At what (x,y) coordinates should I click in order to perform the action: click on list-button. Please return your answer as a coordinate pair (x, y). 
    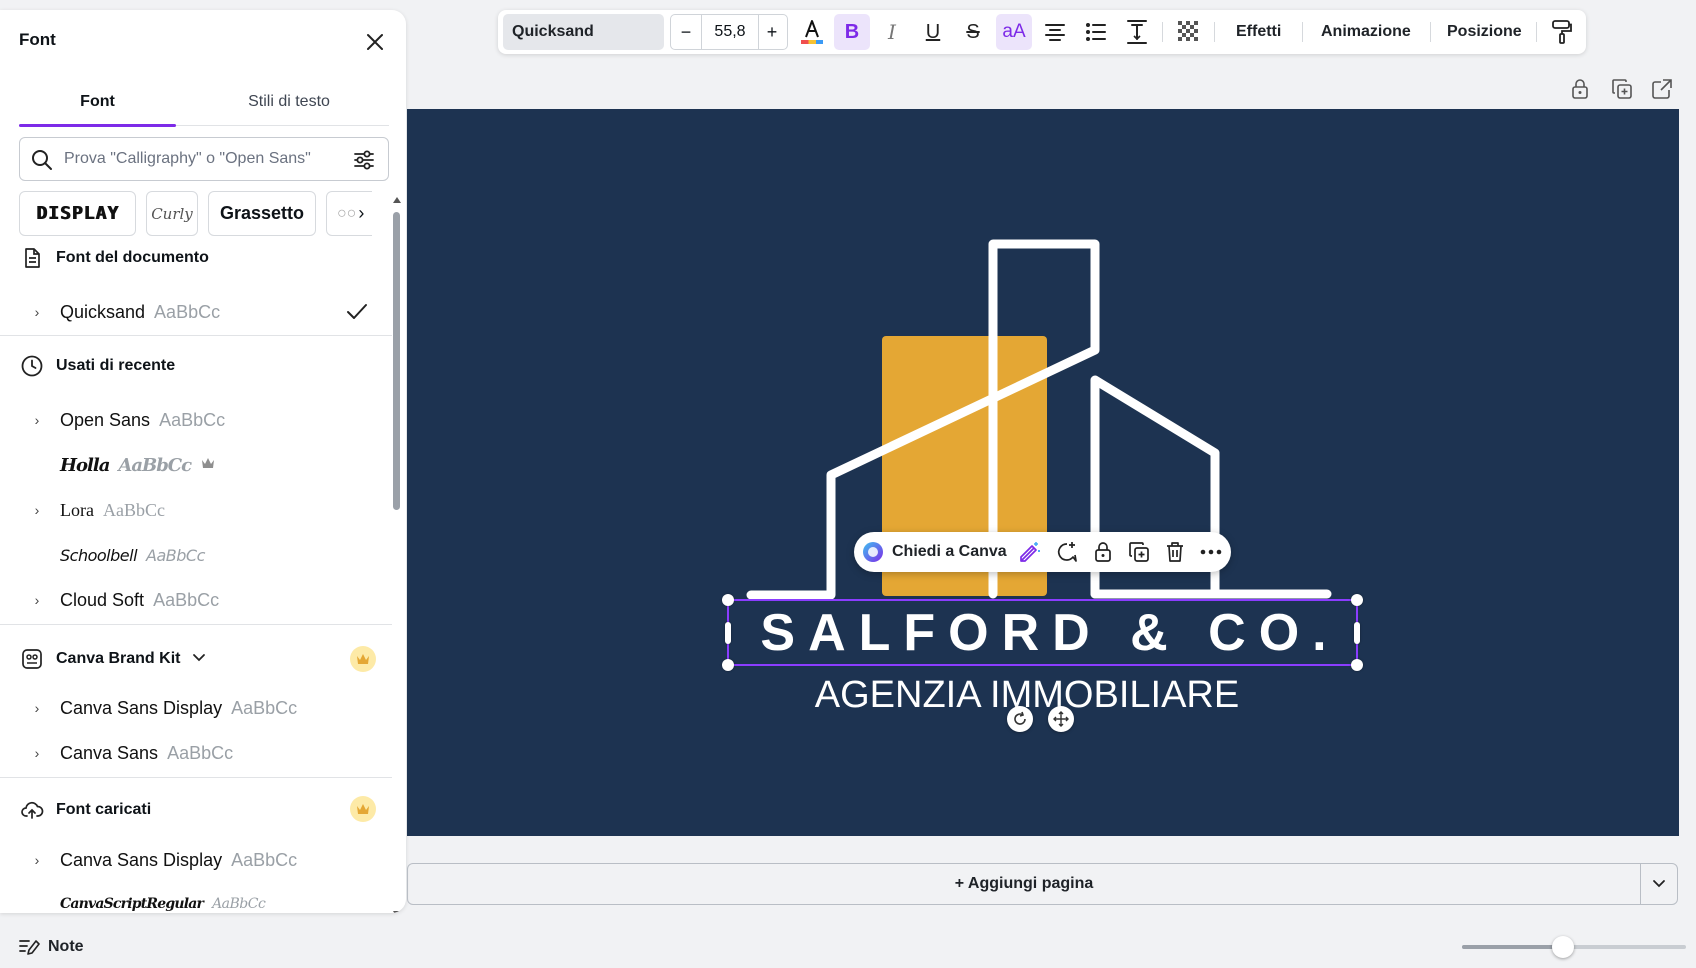
    Looking at the image, I should click on (1096, 32).